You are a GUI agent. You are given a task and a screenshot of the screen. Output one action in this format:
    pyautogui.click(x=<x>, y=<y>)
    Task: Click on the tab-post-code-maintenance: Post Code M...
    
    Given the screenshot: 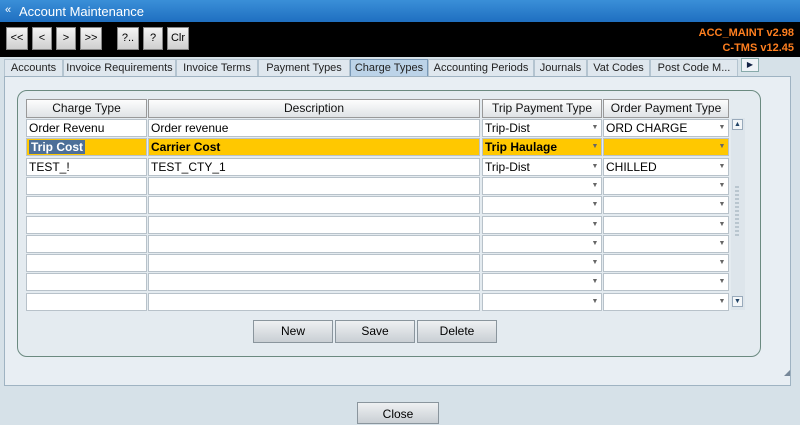 What is the action you would take?
    pyautogui.click(x=694, y=67)
    